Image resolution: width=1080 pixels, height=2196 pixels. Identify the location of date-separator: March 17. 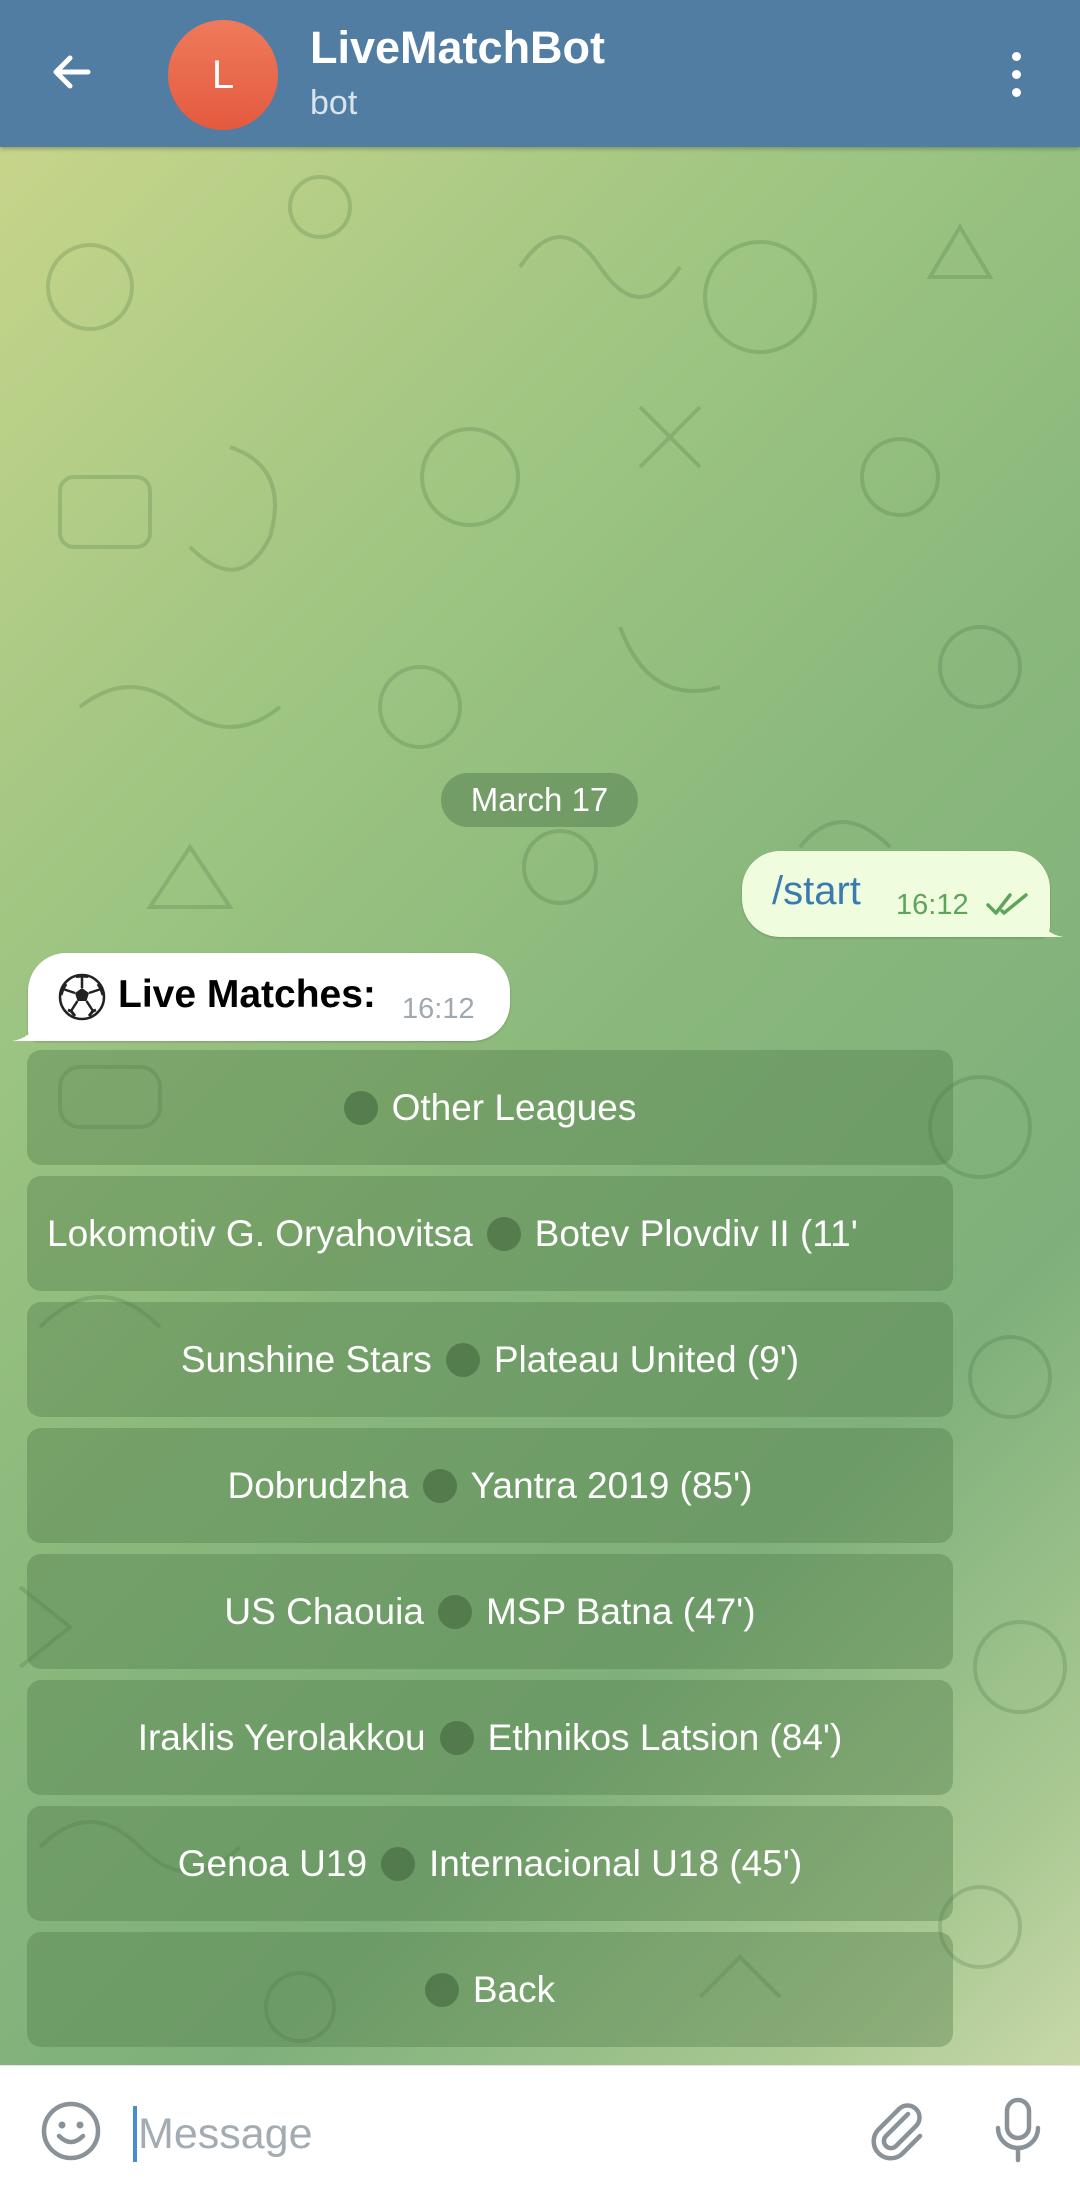
(539, 800).